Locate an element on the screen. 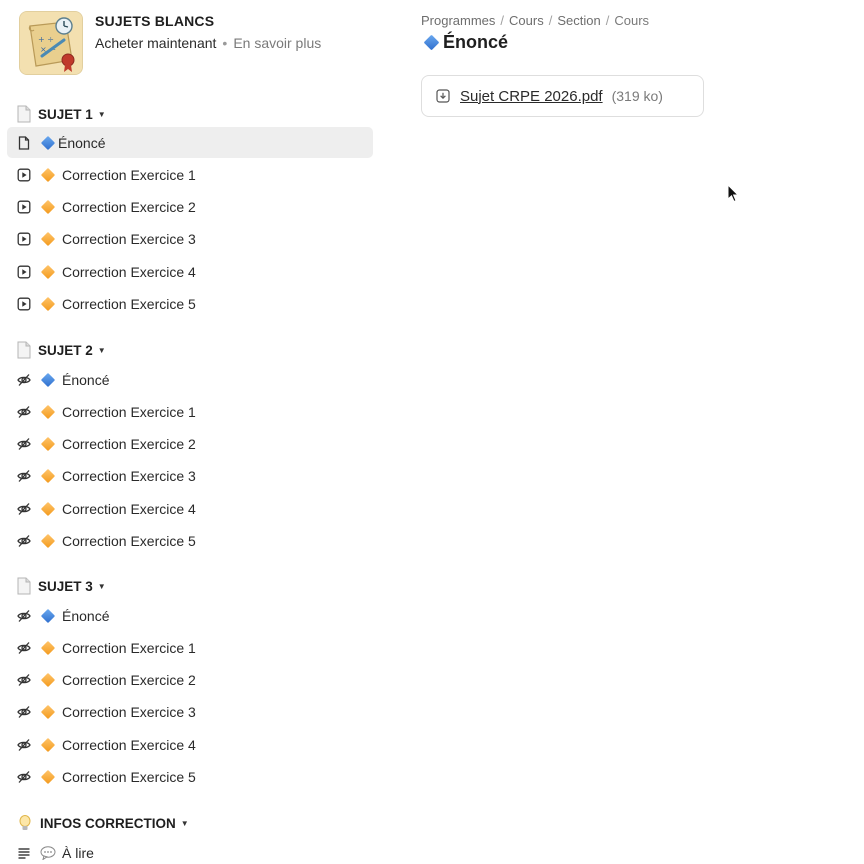  section-header: INFOS CORRECTION ▼ is located at coordinates (103, 823).